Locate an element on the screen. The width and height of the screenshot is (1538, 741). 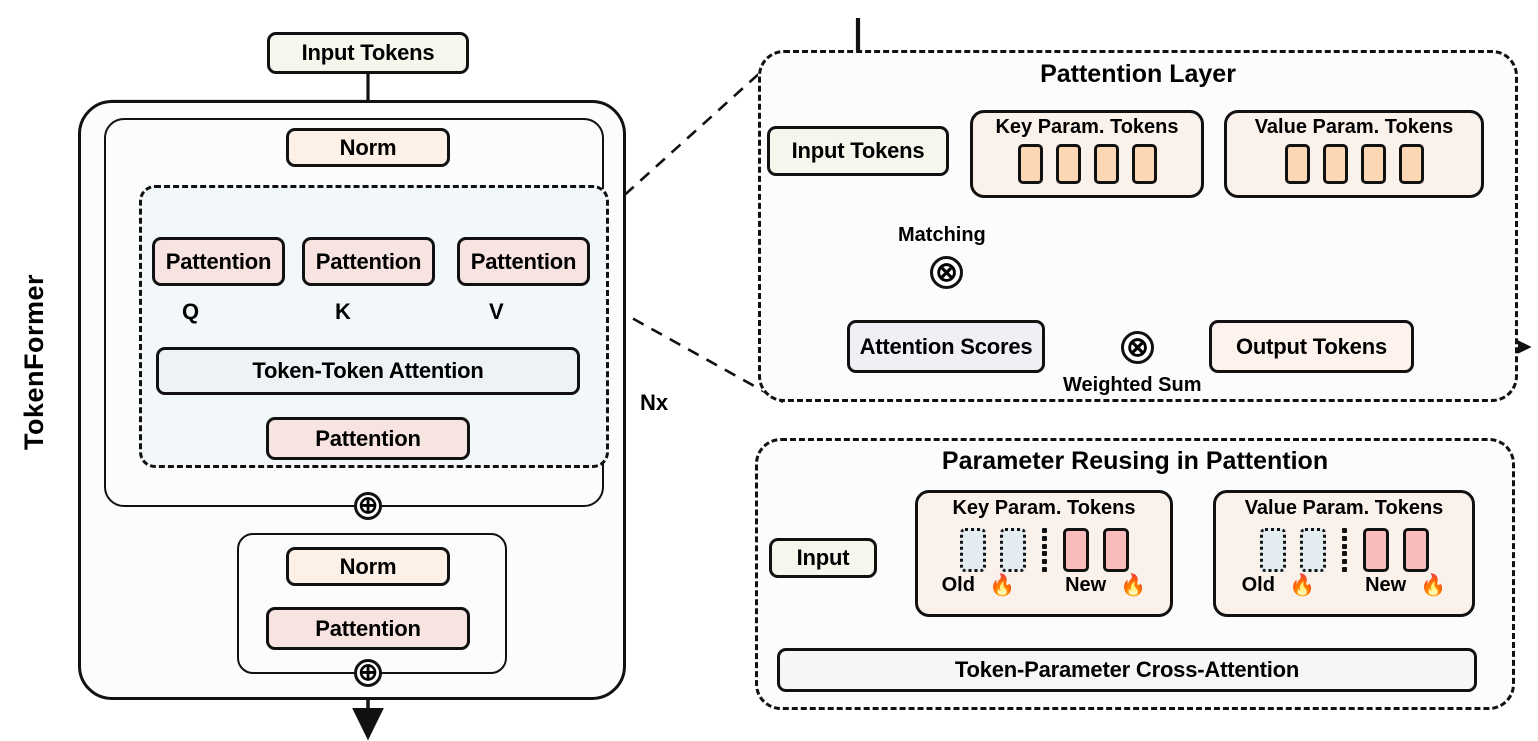
attention-scores-box: Attention Scores is located at coordinates (946, 346).